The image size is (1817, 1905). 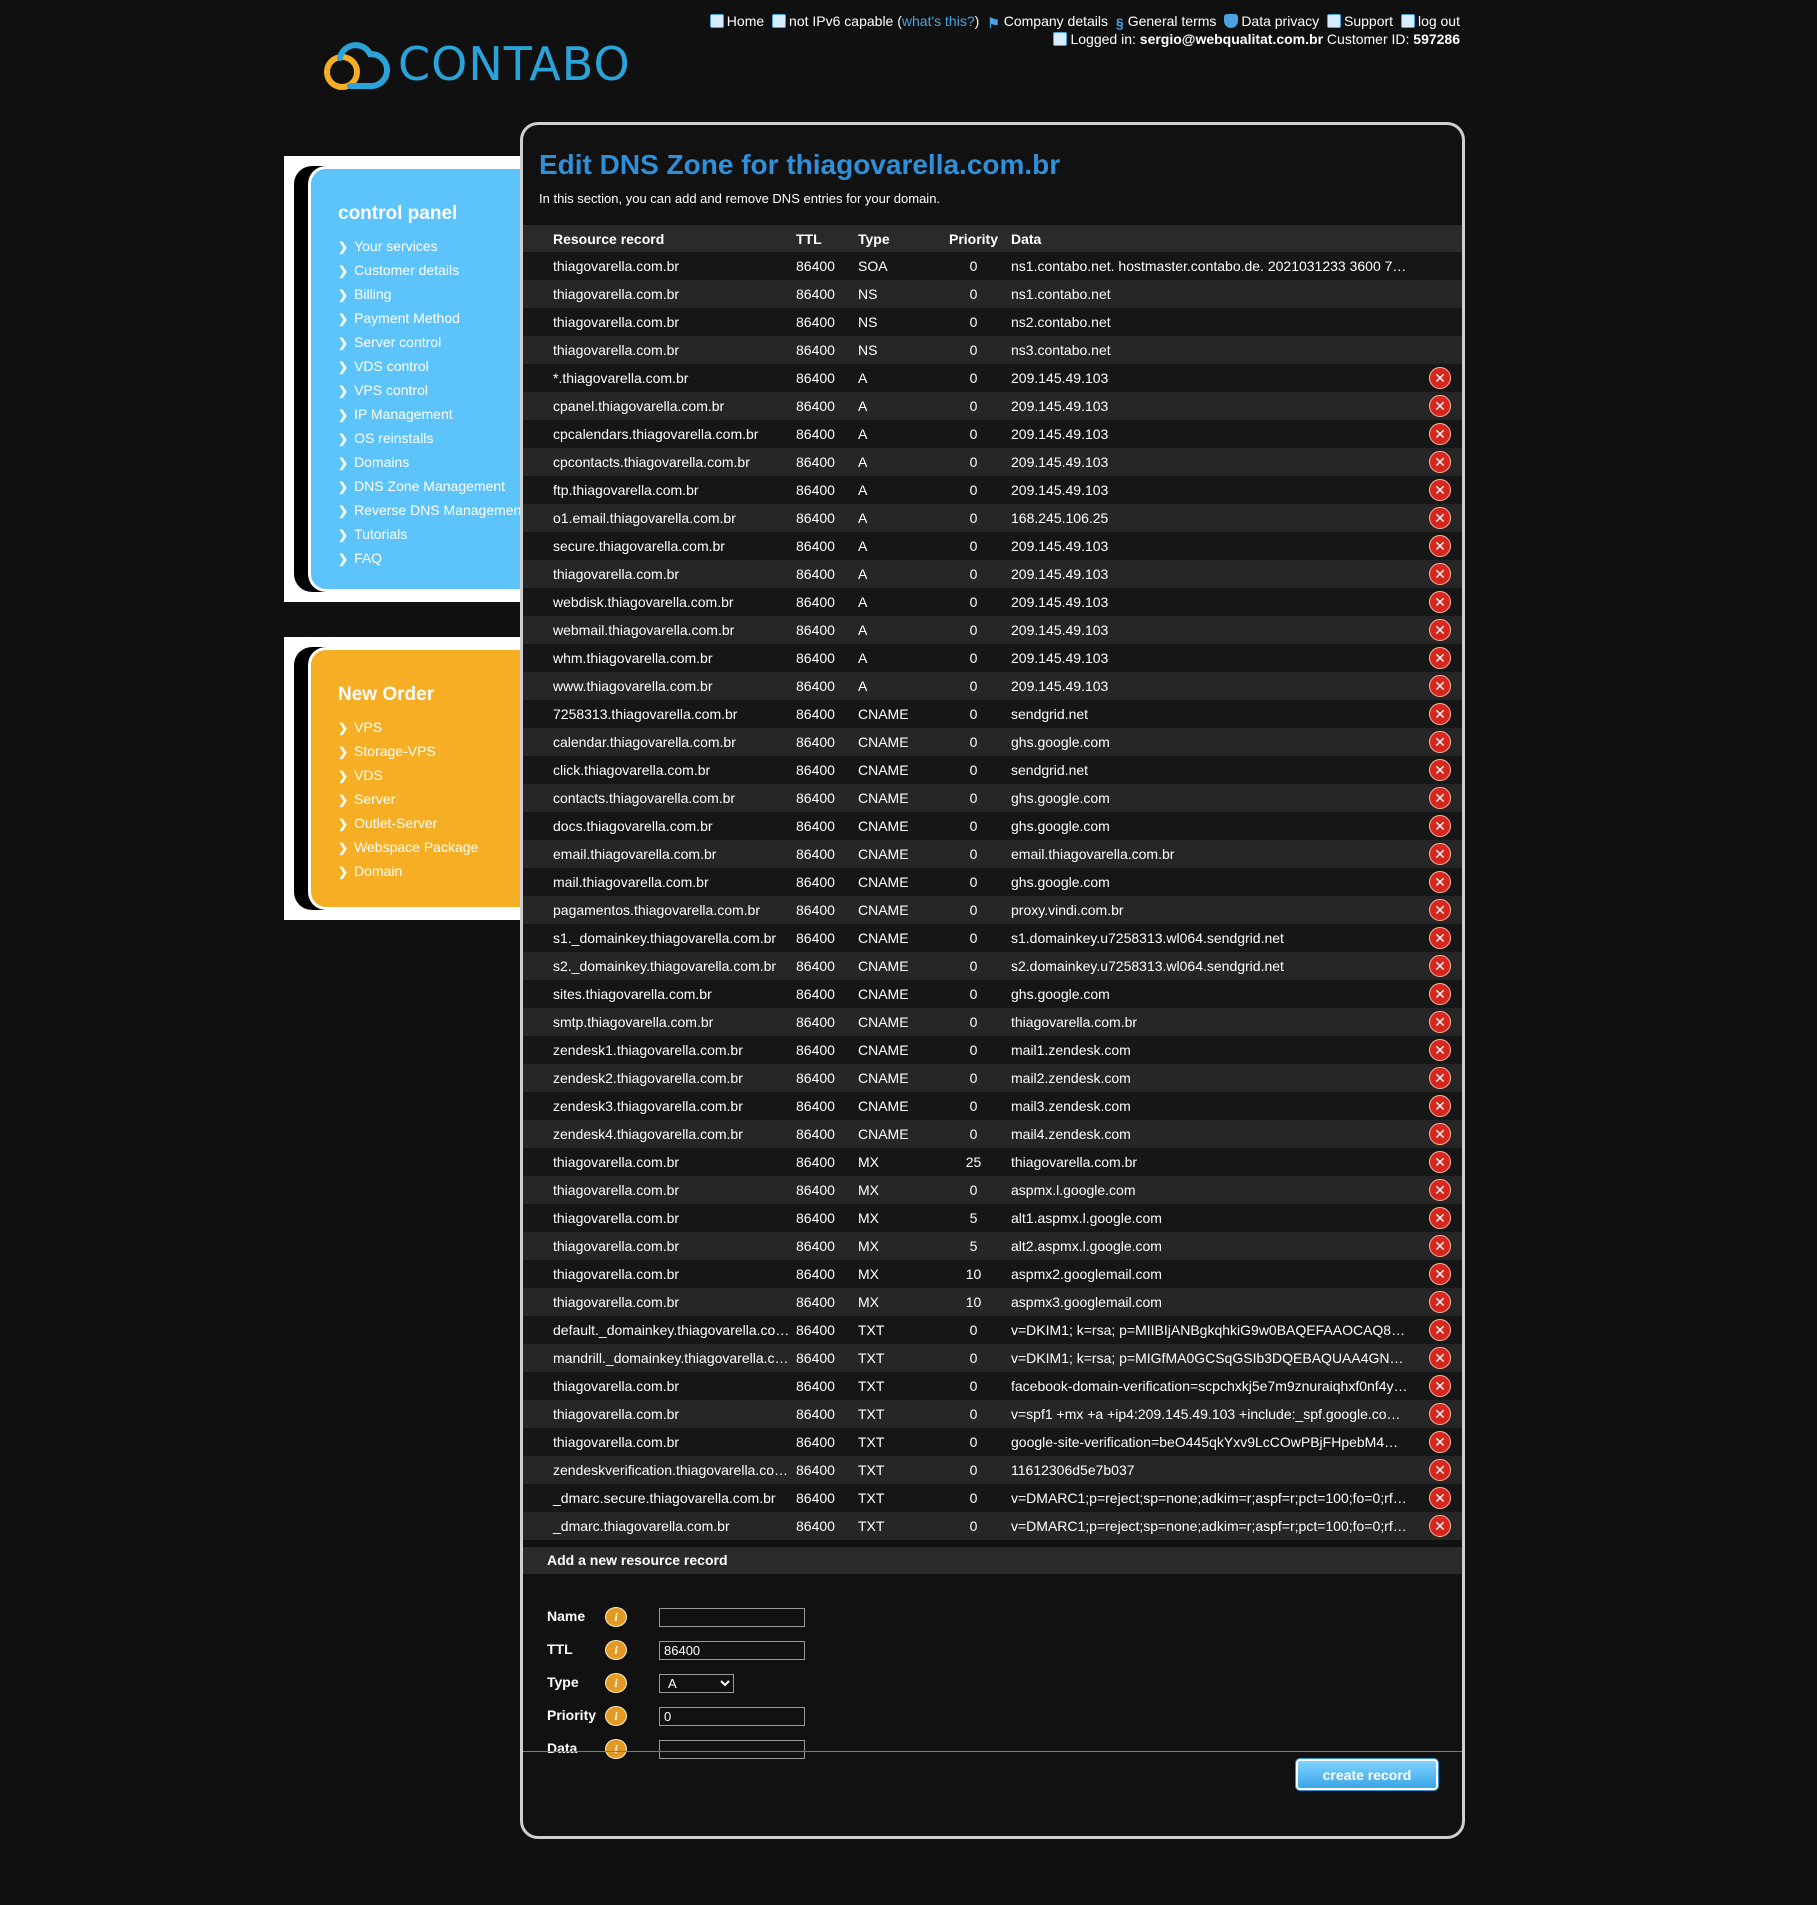 I want to click on ttl-input, so click(x=732, y=1650).